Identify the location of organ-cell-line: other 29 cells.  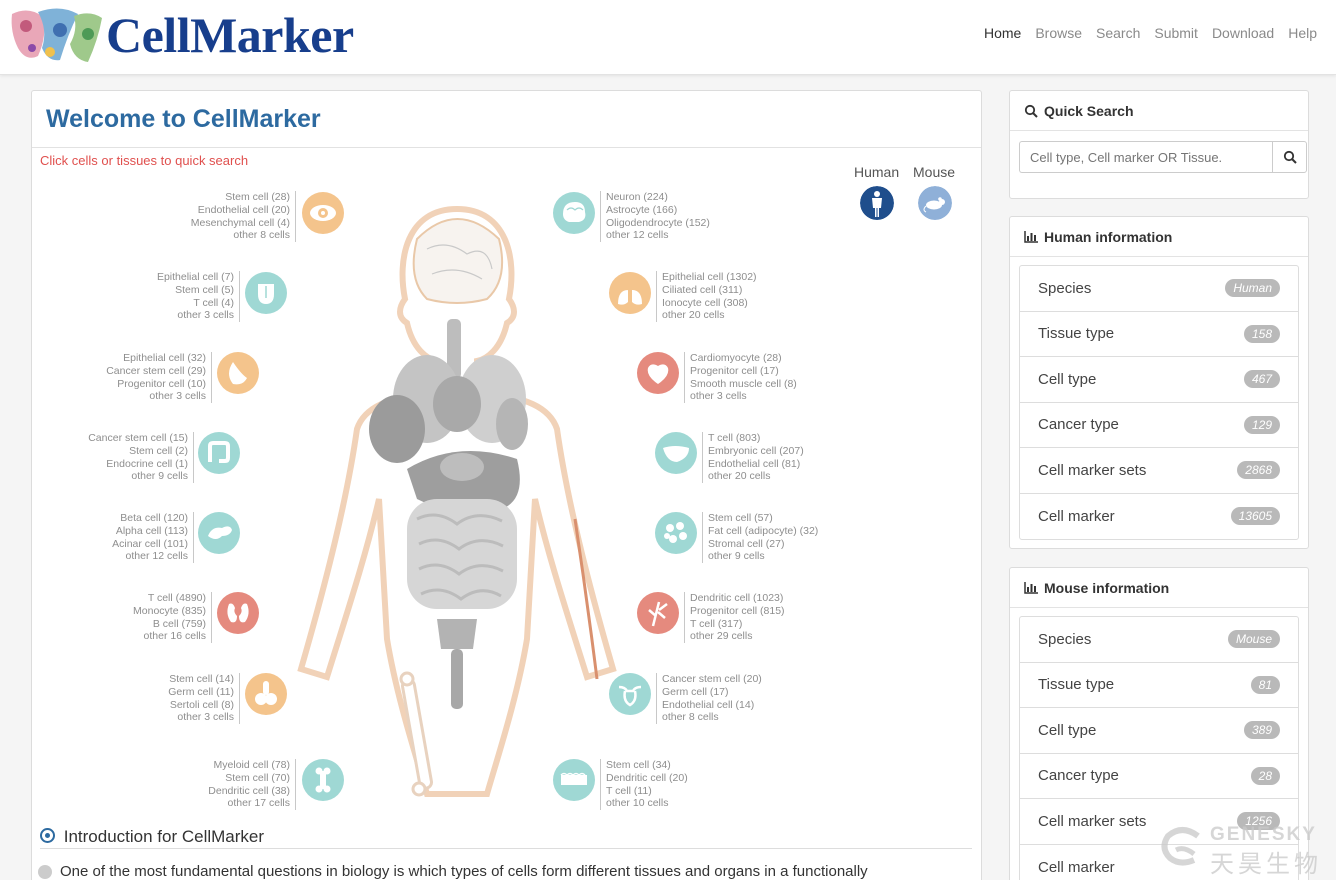
(737, 636).